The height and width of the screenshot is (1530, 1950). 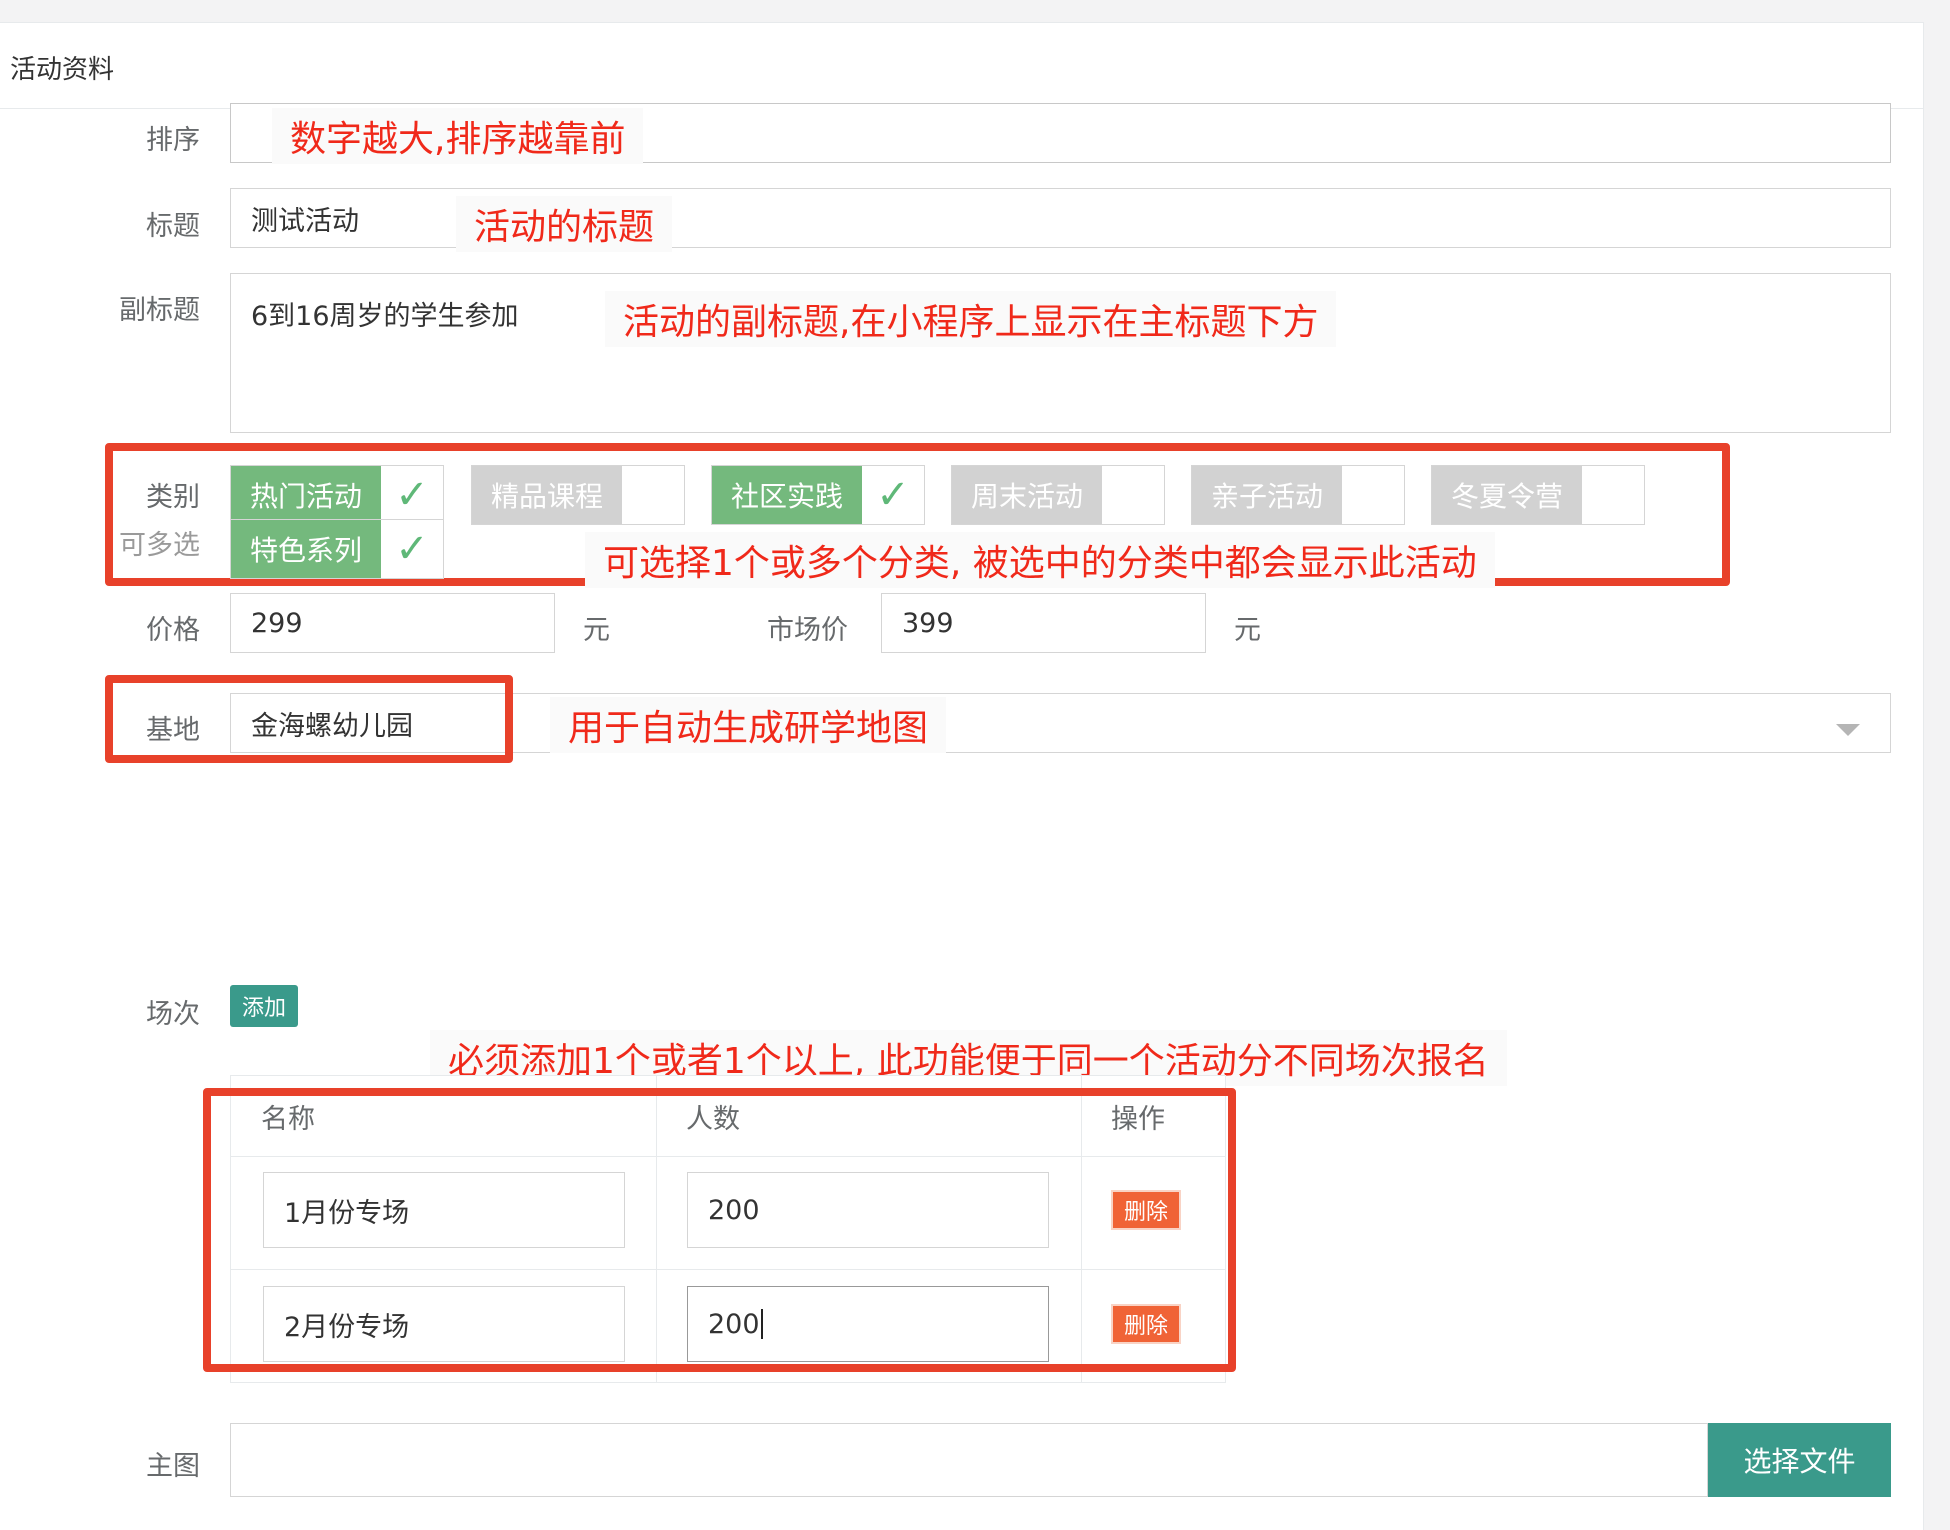 What do you see at coordinates (1247, 630) in the screenshot?
I see `market-price-unit: 元` at bounding box center [1247, 630].